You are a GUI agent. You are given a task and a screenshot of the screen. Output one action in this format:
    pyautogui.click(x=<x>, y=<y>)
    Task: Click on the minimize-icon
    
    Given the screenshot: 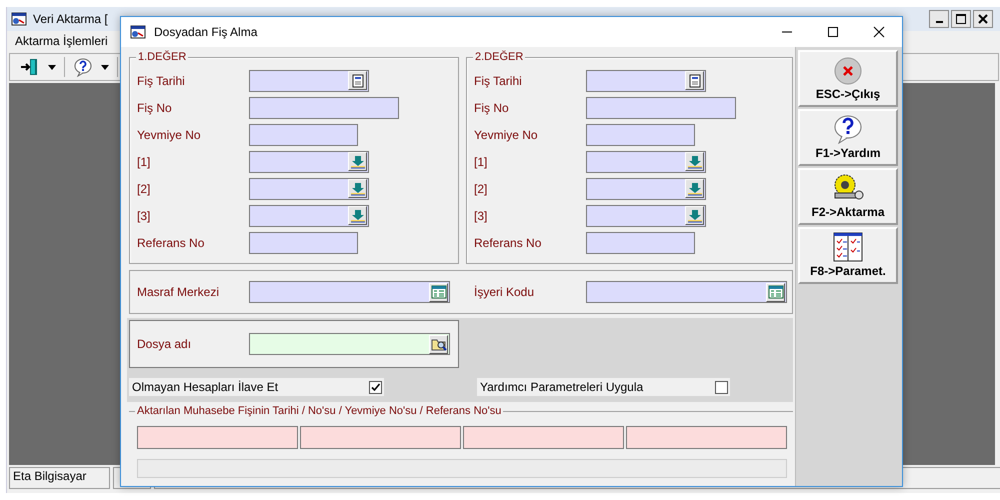 What is the action you would take?
    pyautogui.click(x=939, y=22)
    